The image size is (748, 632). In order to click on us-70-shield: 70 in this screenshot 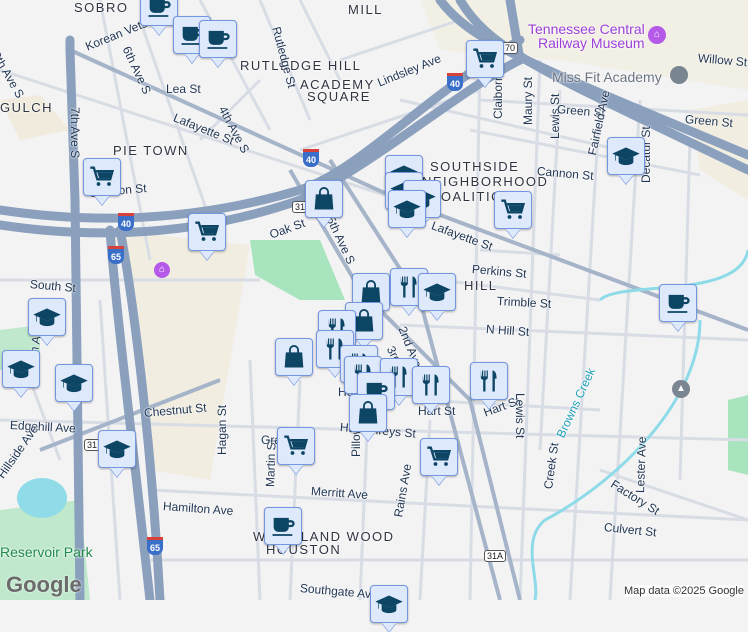, I will do `click(510, 48)`.